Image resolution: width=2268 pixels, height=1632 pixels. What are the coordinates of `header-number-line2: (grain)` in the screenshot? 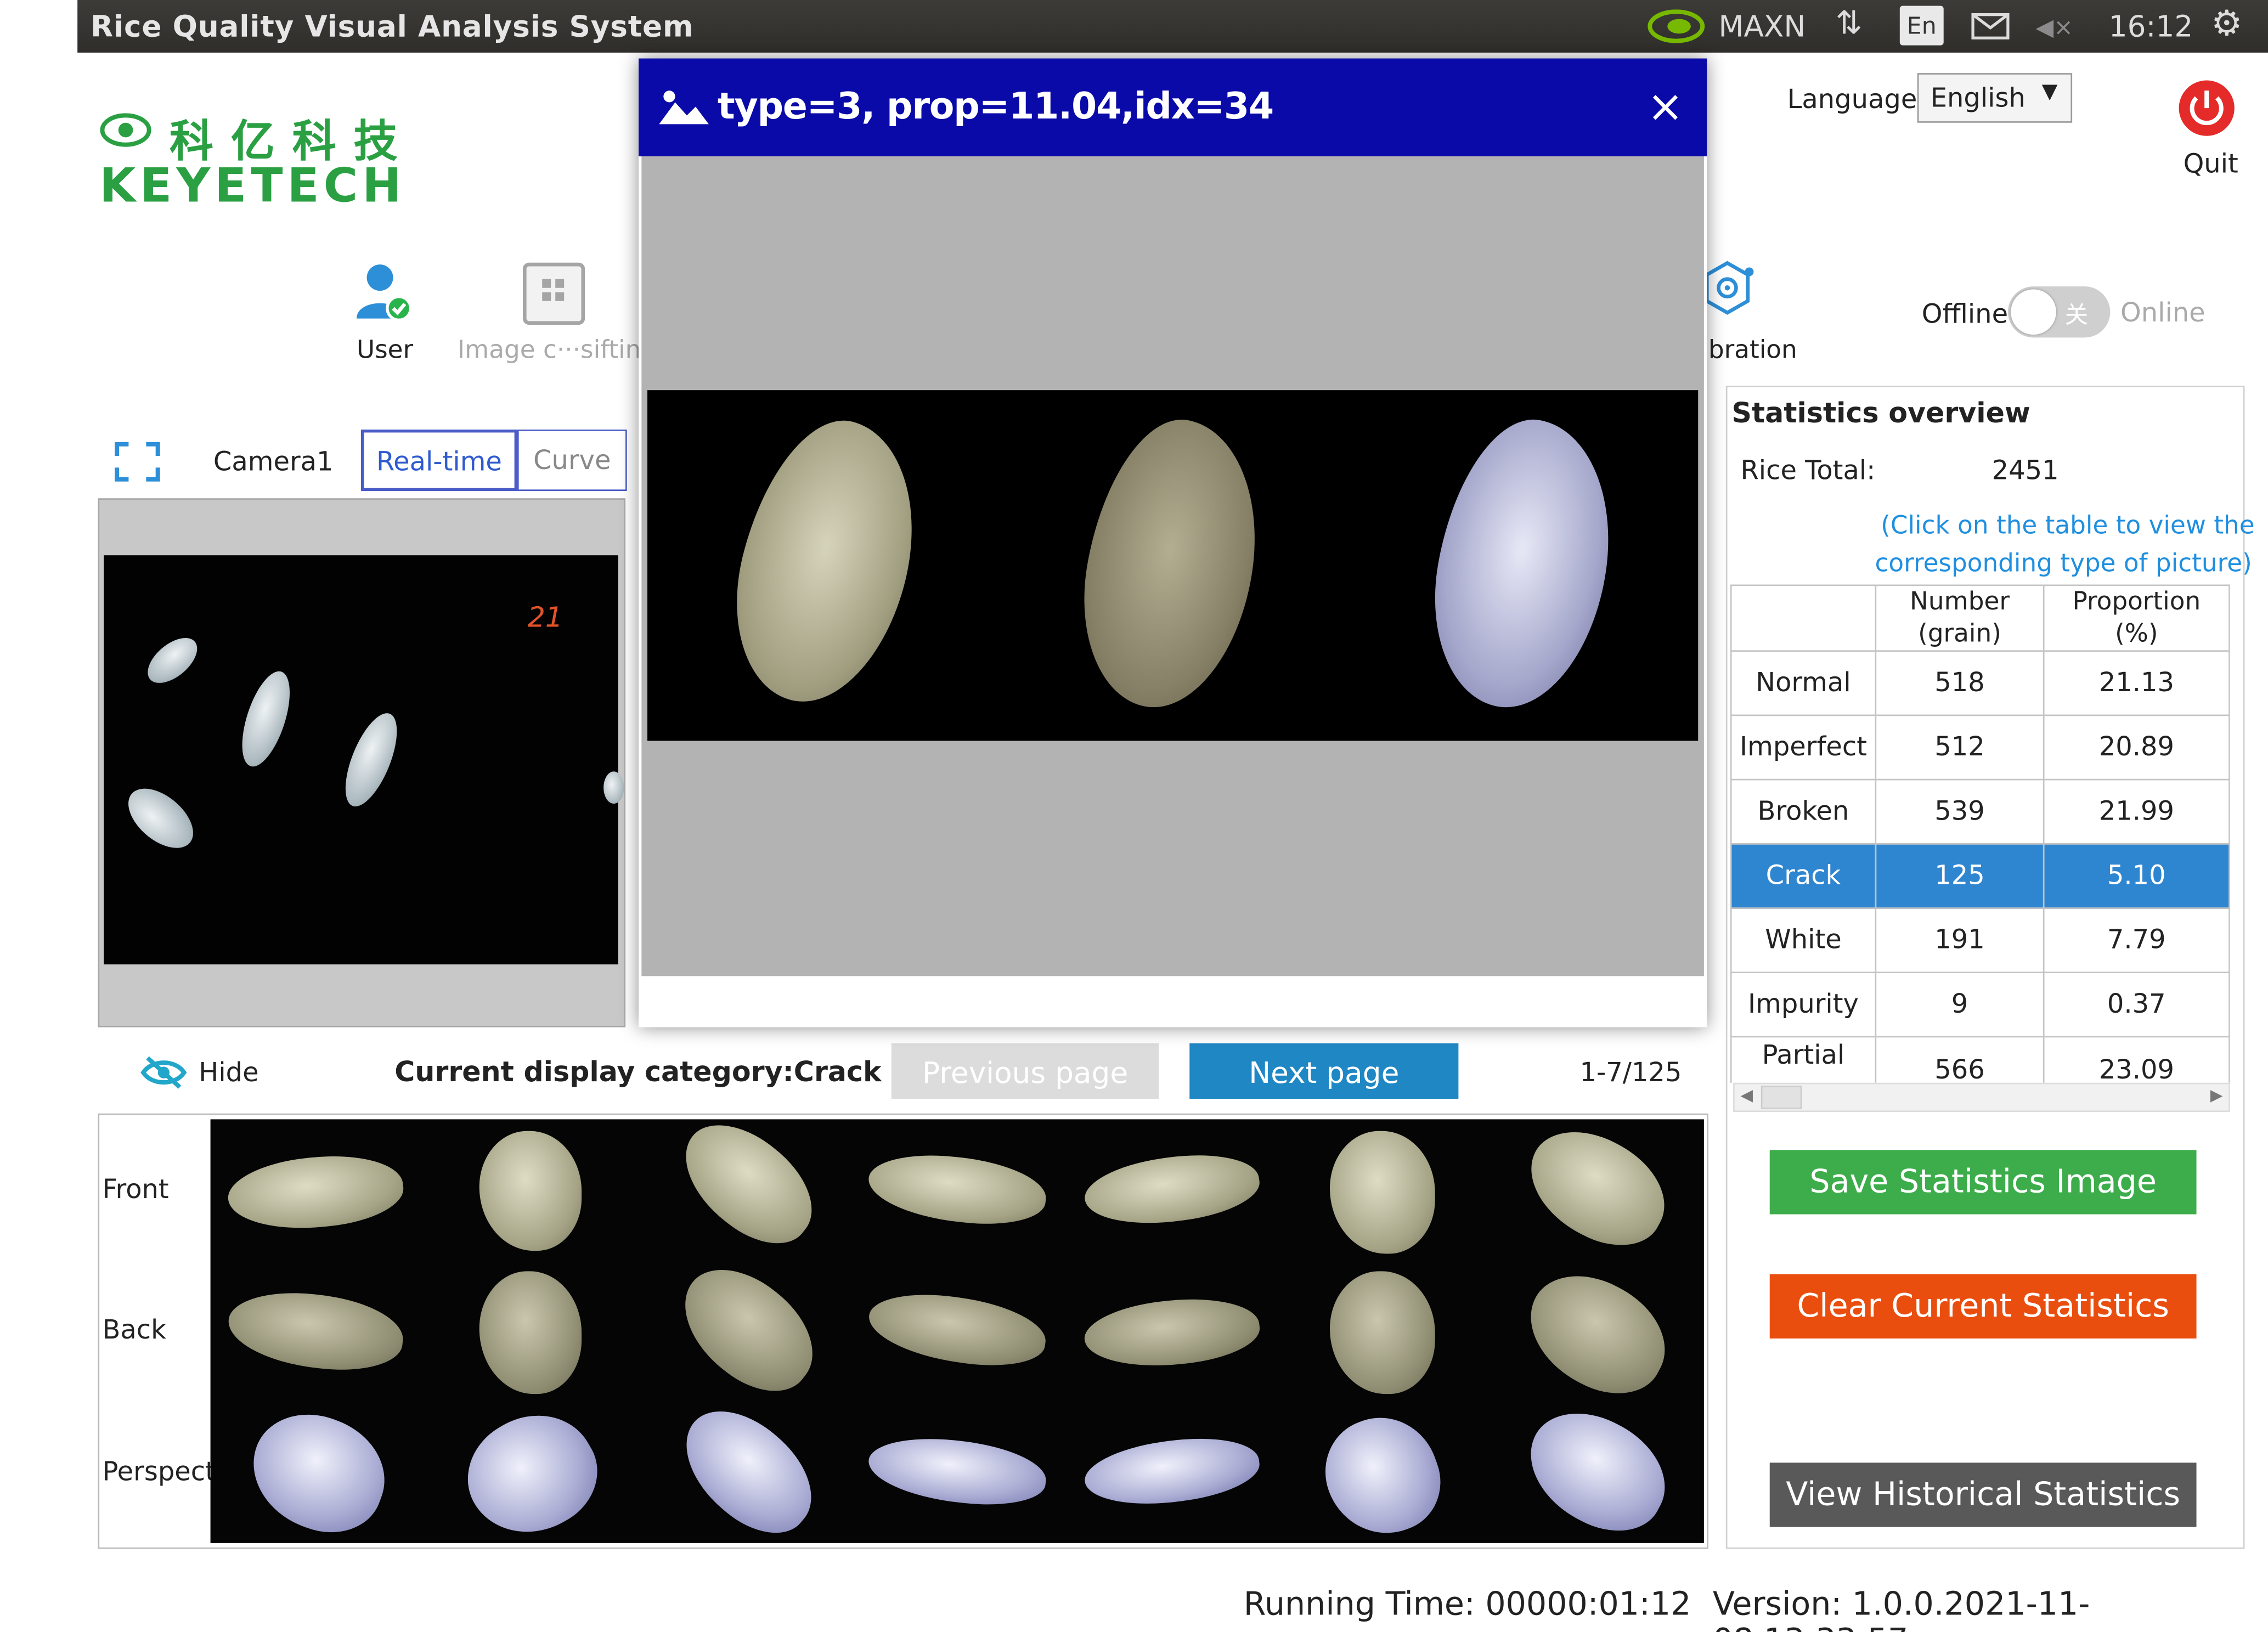 It's located at (1959, 634).